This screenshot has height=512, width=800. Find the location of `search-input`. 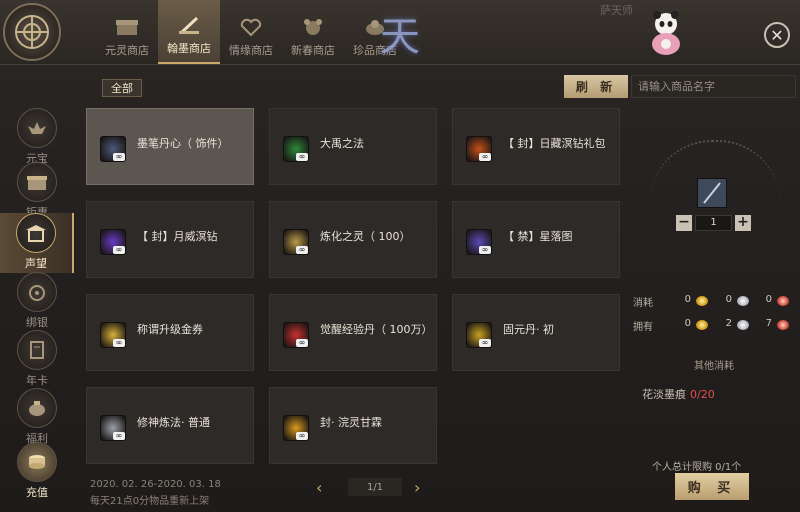

search-input is located at coordinates (713, 86).